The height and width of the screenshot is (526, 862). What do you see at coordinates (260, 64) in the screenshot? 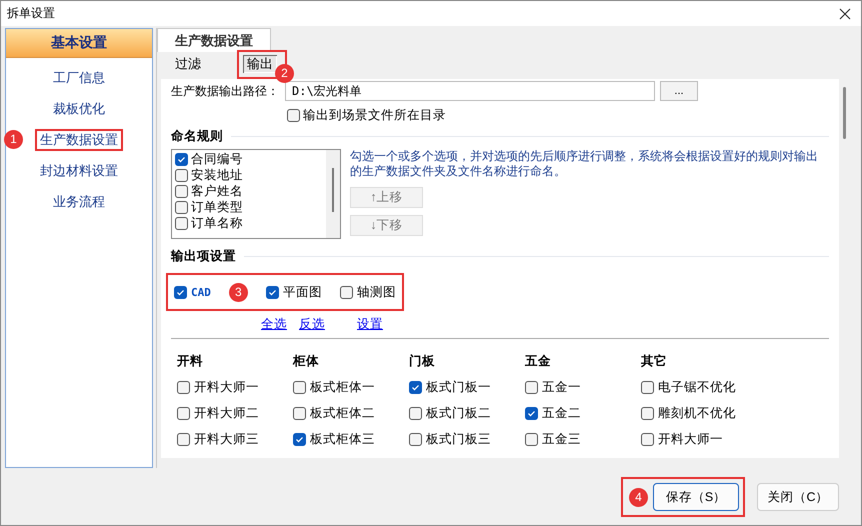
I see `sub-tab: 输出` at bounding box center [260, 64].